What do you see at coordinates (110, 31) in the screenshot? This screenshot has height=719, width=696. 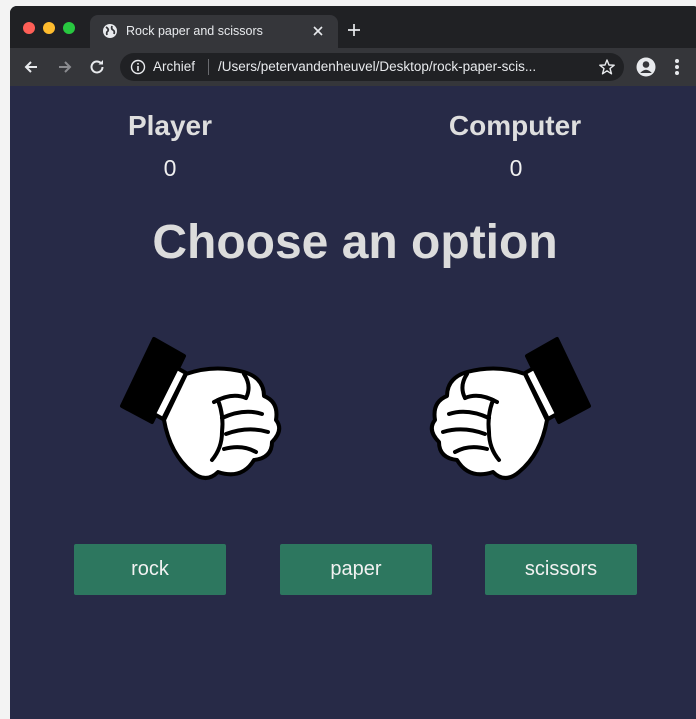 I see `globe-icon` at bounding box center [110, 31].